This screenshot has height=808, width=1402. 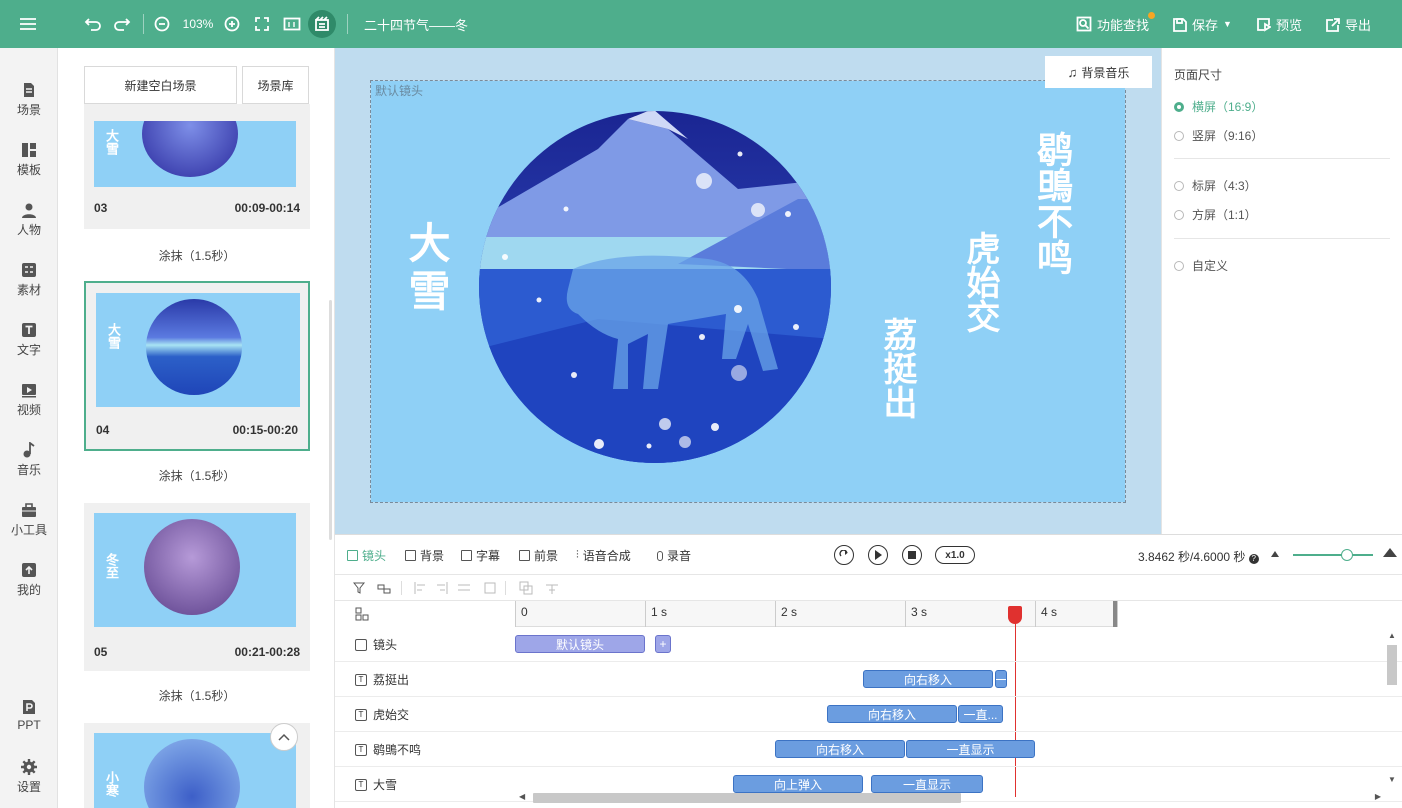 What do you see at coordinates (361, 679) in the screenshot?
I see `text-icon: T` at bounding box center [361, 679].